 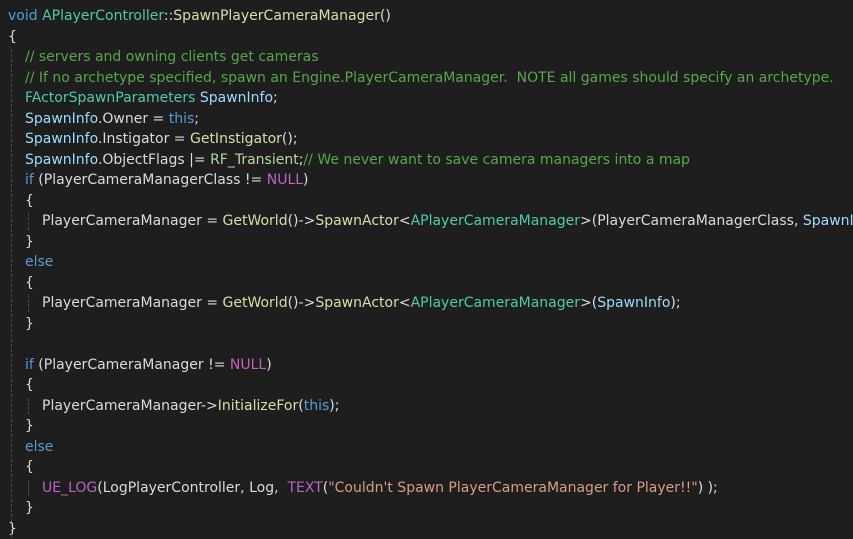 What do you see at coordinates (357, 221) in the screenshot?
I see `code-token: SpawnActor` at bounding box center [357, 221].